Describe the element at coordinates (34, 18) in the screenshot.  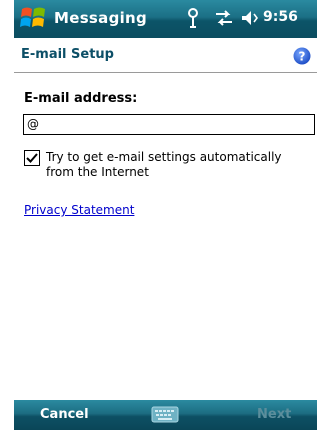
I see `start-menu-icon` at that location.